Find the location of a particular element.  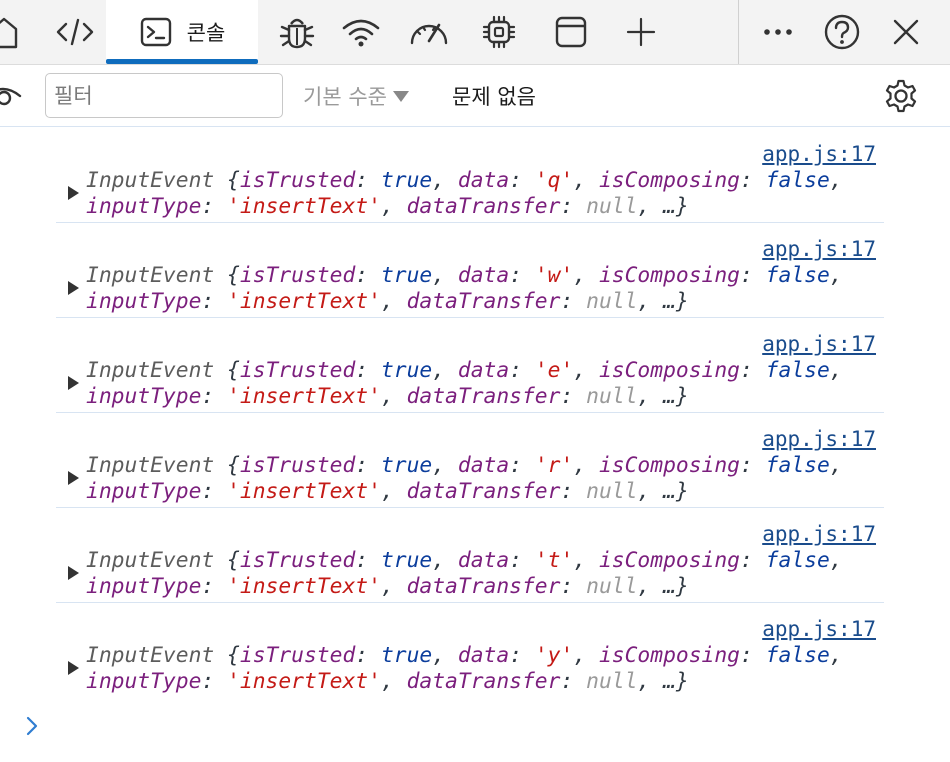

tab-console-label: 콘솔 is located at coordinates (206, 33).